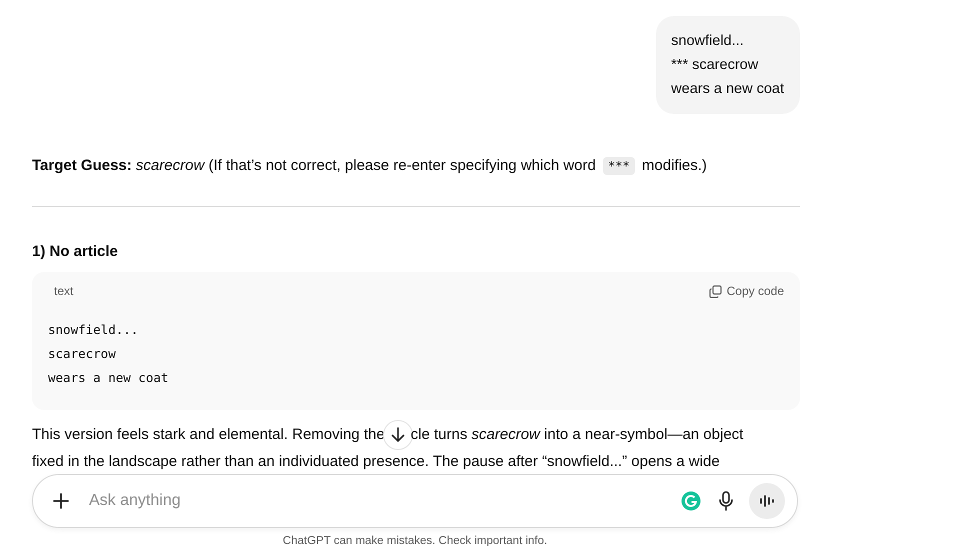 This screenshot has width=964, height=546. I want to click on paragraph-text: fixed in the landscape rather than an individuated presence. The pause after “snowfield...” opens a wide, so click(376, 462).